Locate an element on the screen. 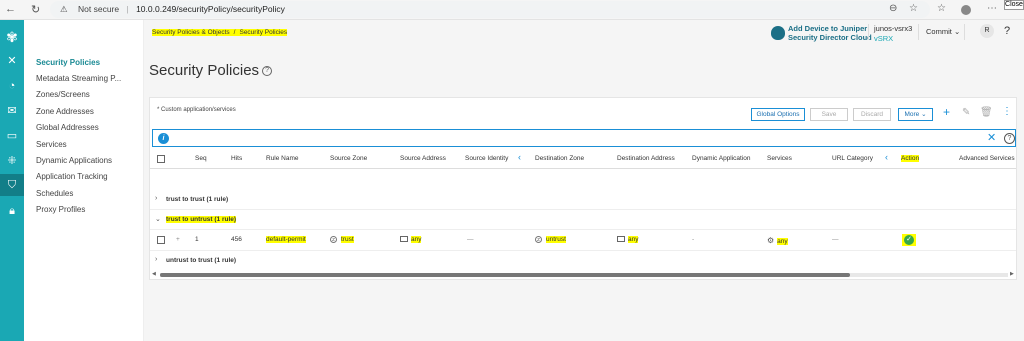  logo-icon: ✾ is located at coordinates (12, 37).